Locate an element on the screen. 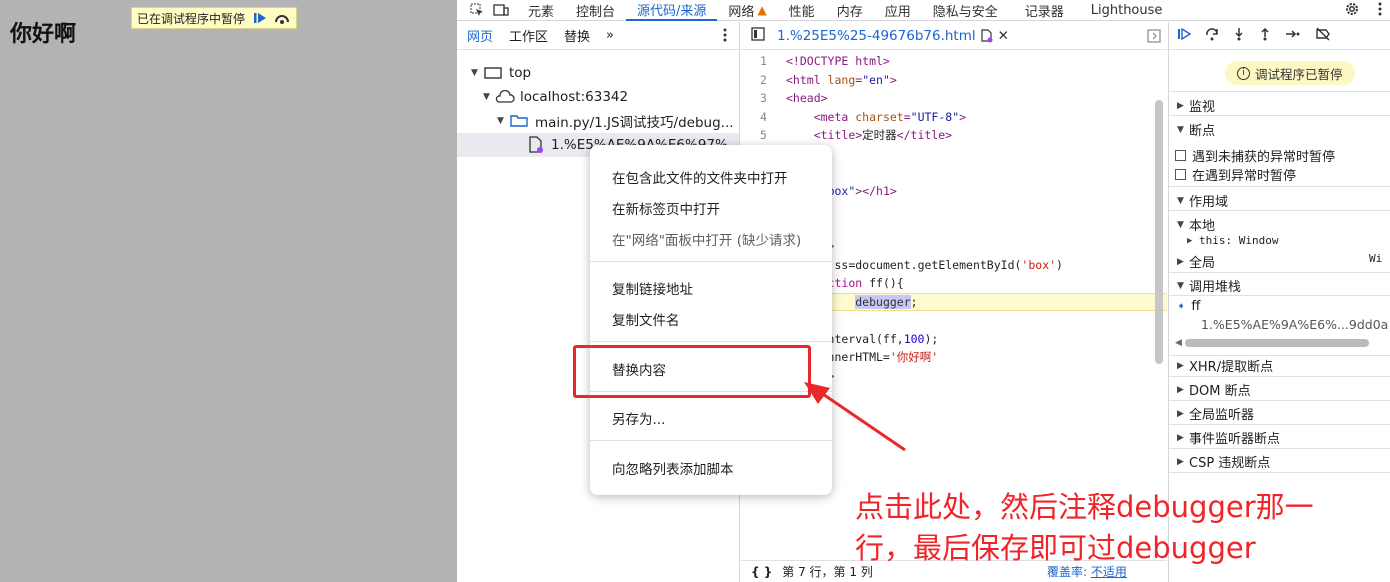  scope-local: ▼ 本地 is located at coordinates (1196, 224).